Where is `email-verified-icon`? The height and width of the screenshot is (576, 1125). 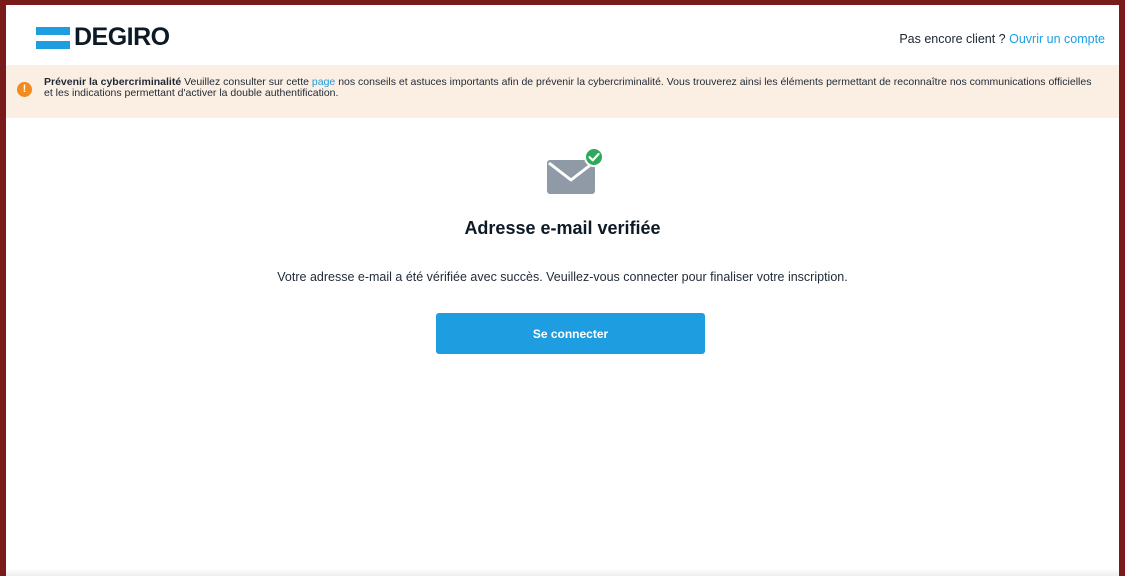 email-verified-icon is located at coordinates (575, 170).